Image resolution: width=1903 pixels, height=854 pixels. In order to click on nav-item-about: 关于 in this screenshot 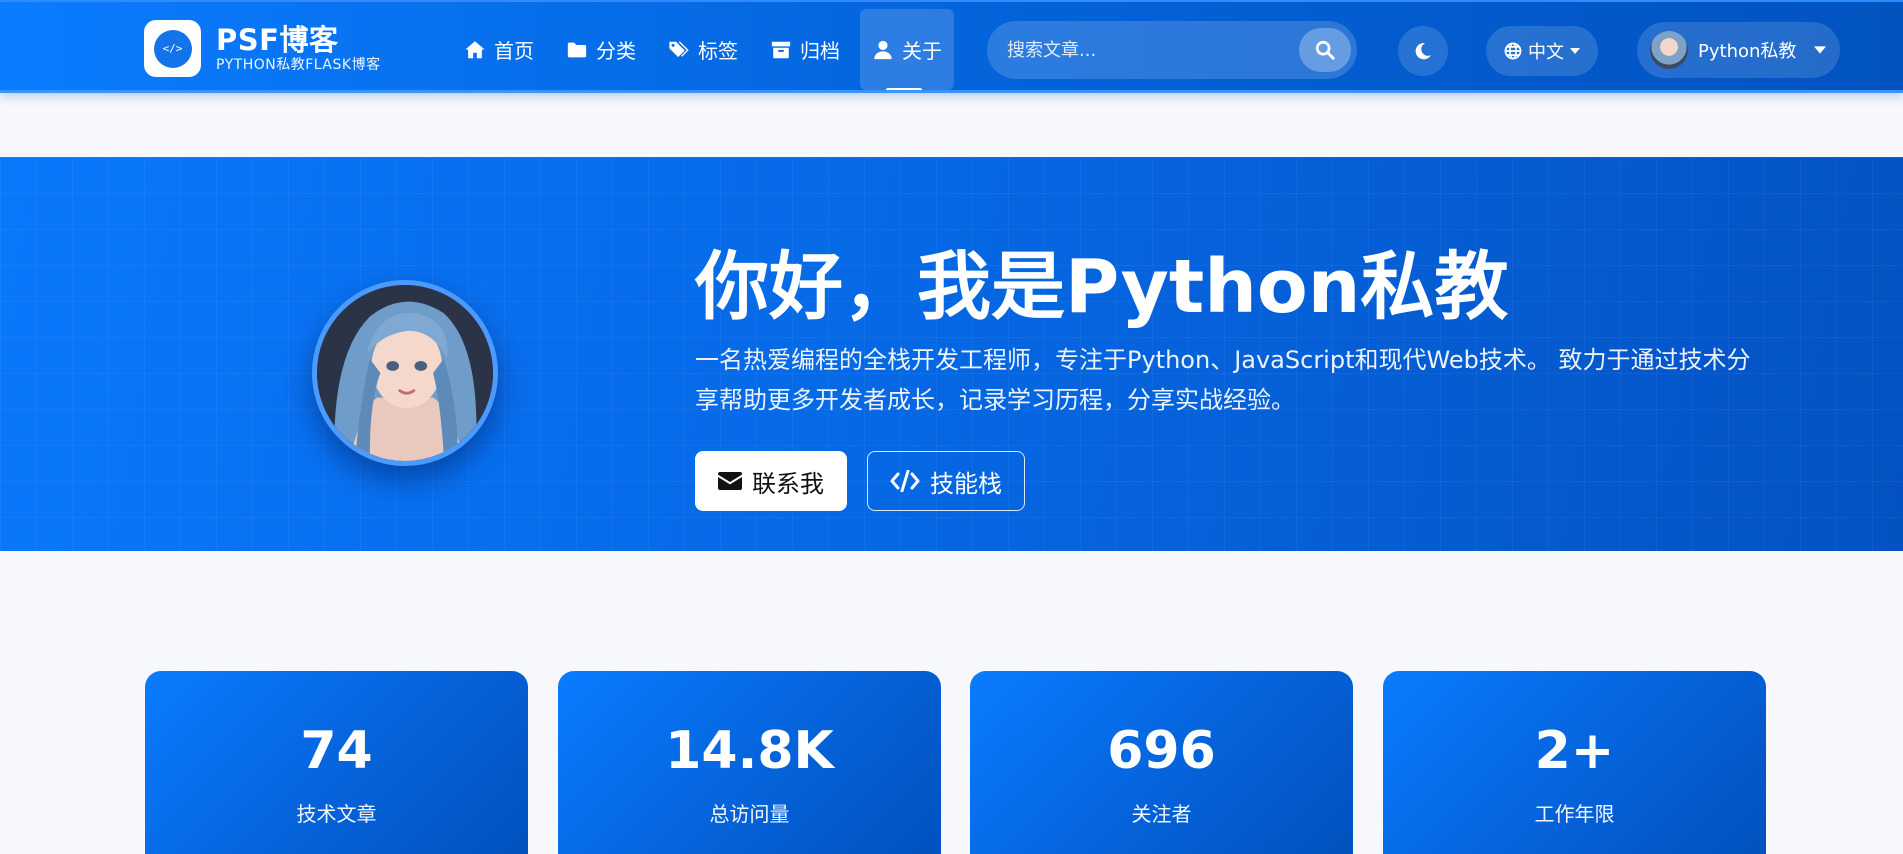, I will do `click(907, 50)`.